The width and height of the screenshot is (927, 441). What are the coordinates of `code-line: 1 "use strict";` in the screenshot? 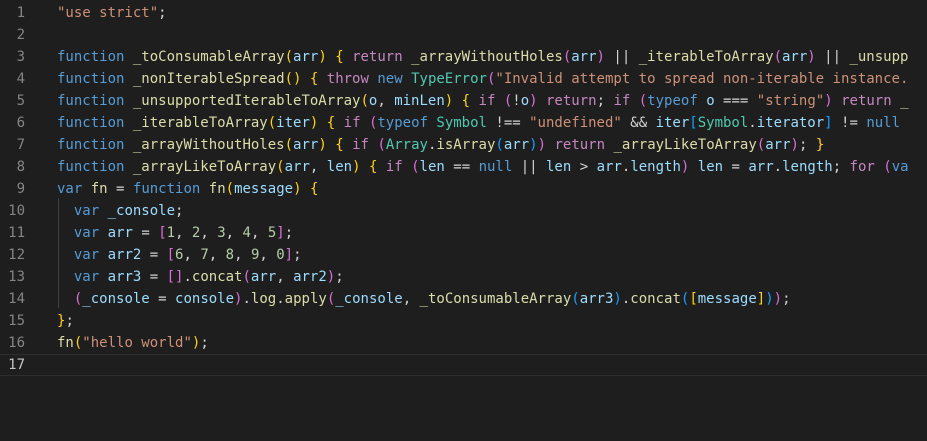 It's located at (463, 13).